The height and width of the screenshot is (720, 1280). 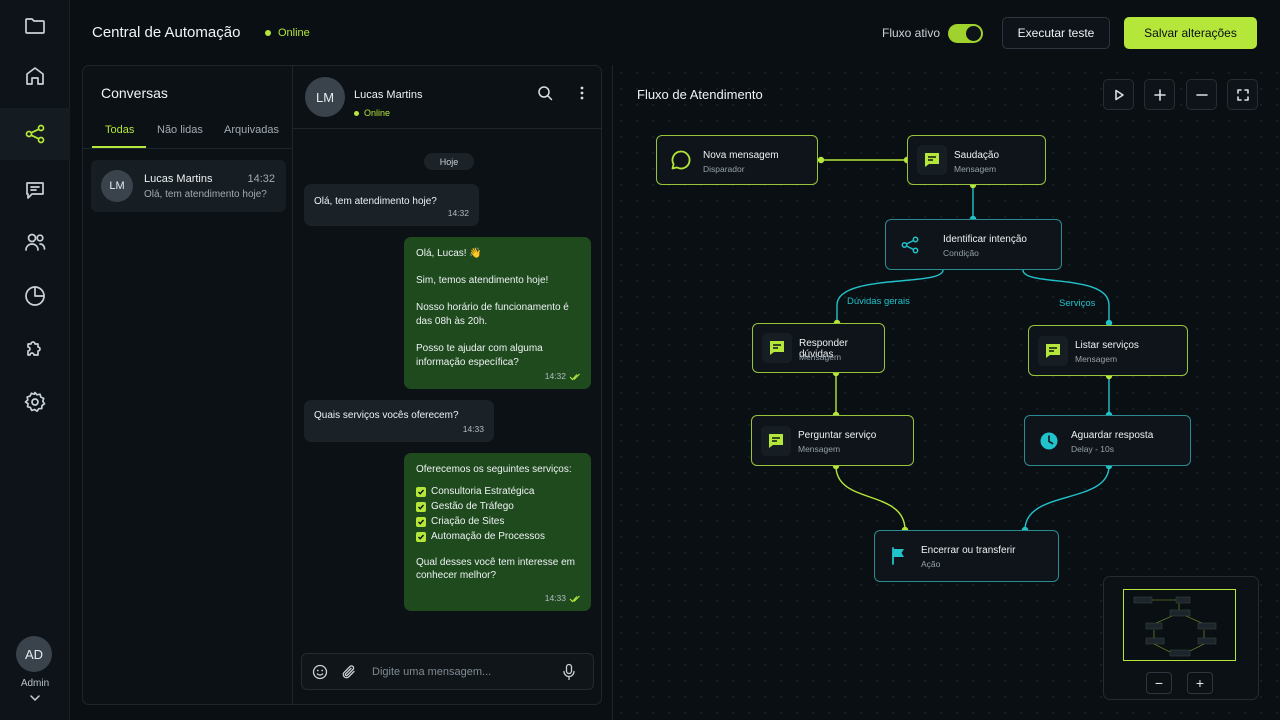 What do you see at coordinates (973, 33) in the screenshot?
I see `toggle-knob` at bounding box center [973, 33].